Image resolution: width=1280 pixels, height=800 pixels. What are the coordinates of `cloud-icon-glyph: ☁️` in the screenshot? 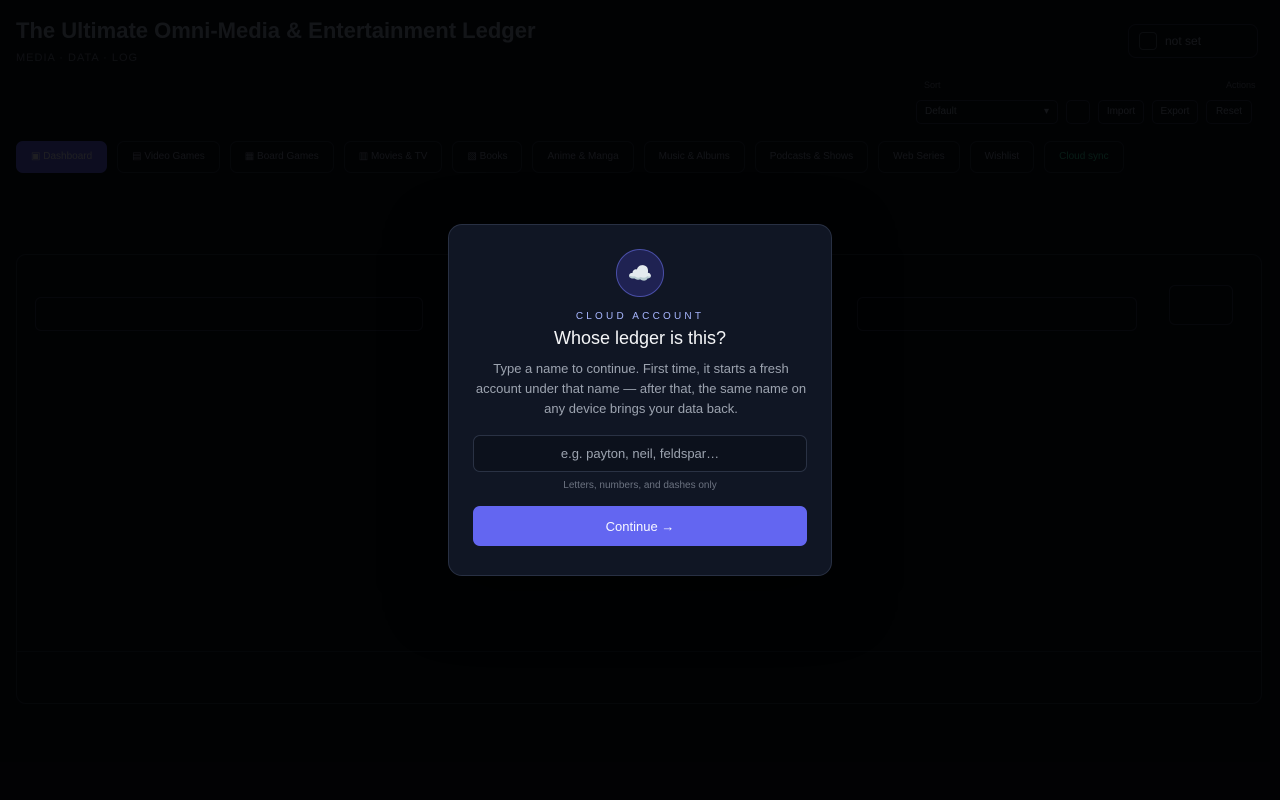 It's located at (640, 273).